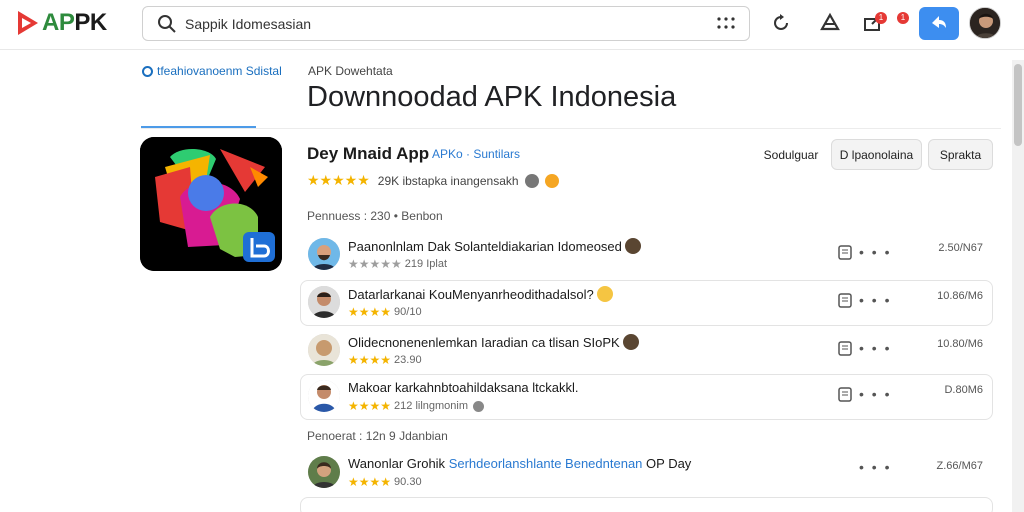 Image resolution: width=1024 pixels, height=512 pixels. Describe the element at coordinates (881, 18) in the screenshot. I see `upload-badge: 1` at that location.